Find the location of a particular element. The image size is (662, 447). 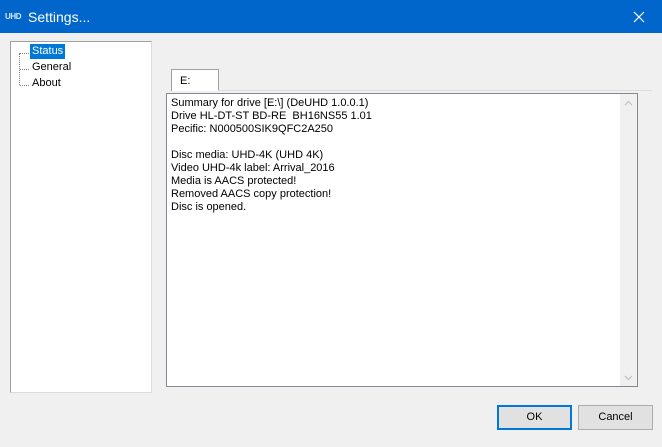

tab-panel-border is located at coordinates (435, 90).